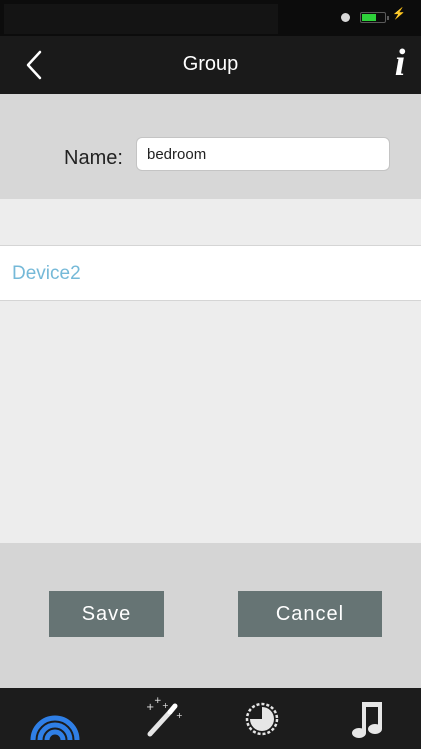 Image resolution: width=421 pixels, height=749 pixels. Describe the element at coordinates (210, 718) in the screenshot. I see `tab-bar: + + + +` at that location.